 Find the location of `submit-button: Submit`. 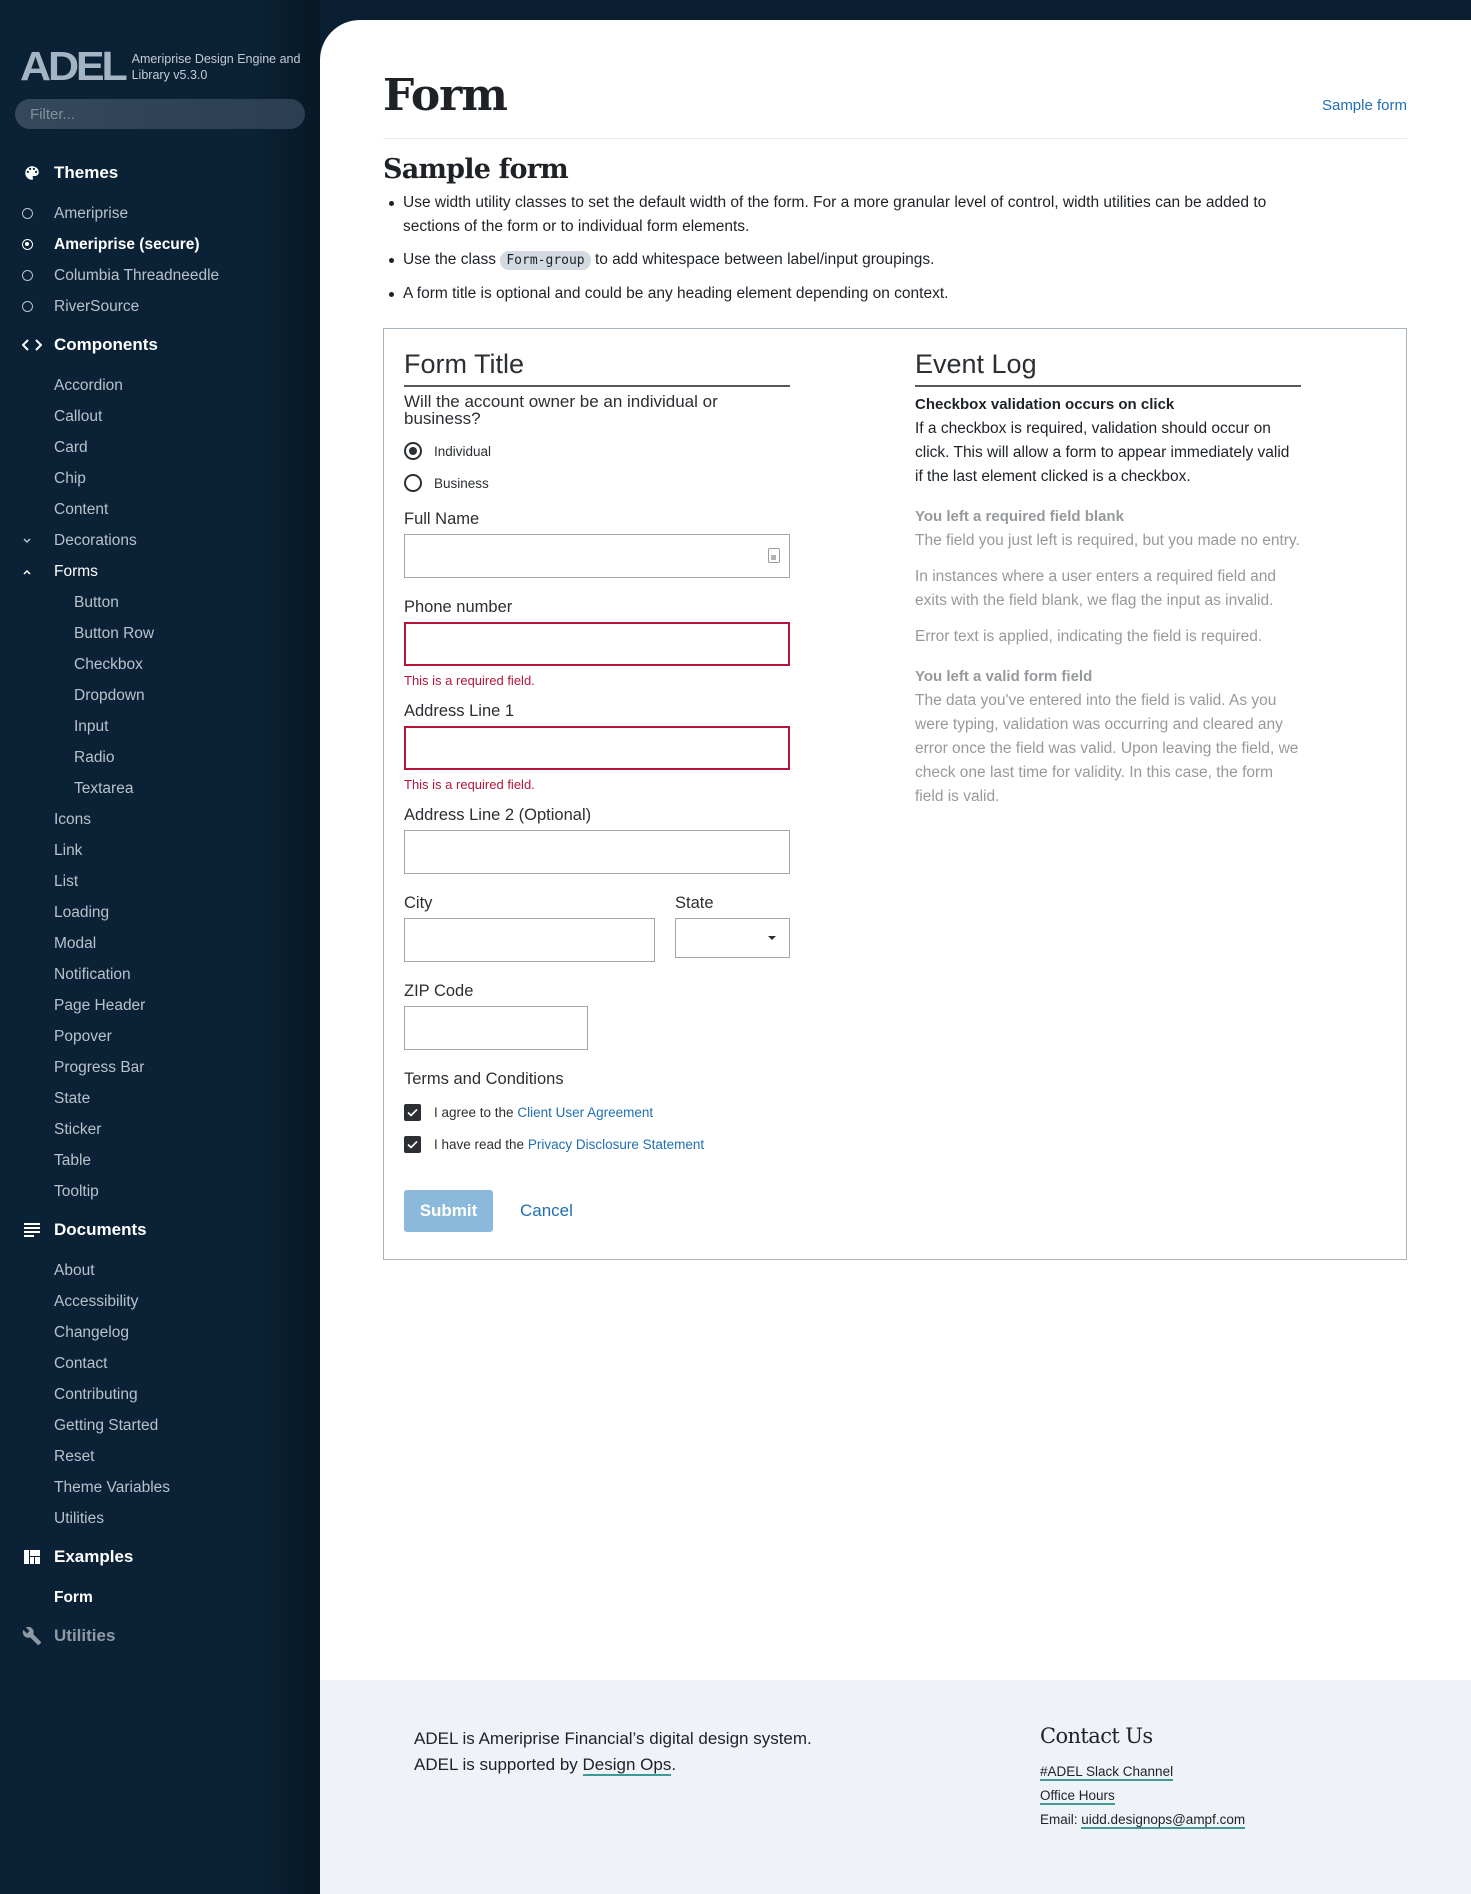

submit-button: Submit is located at coordinates (448, 1211).